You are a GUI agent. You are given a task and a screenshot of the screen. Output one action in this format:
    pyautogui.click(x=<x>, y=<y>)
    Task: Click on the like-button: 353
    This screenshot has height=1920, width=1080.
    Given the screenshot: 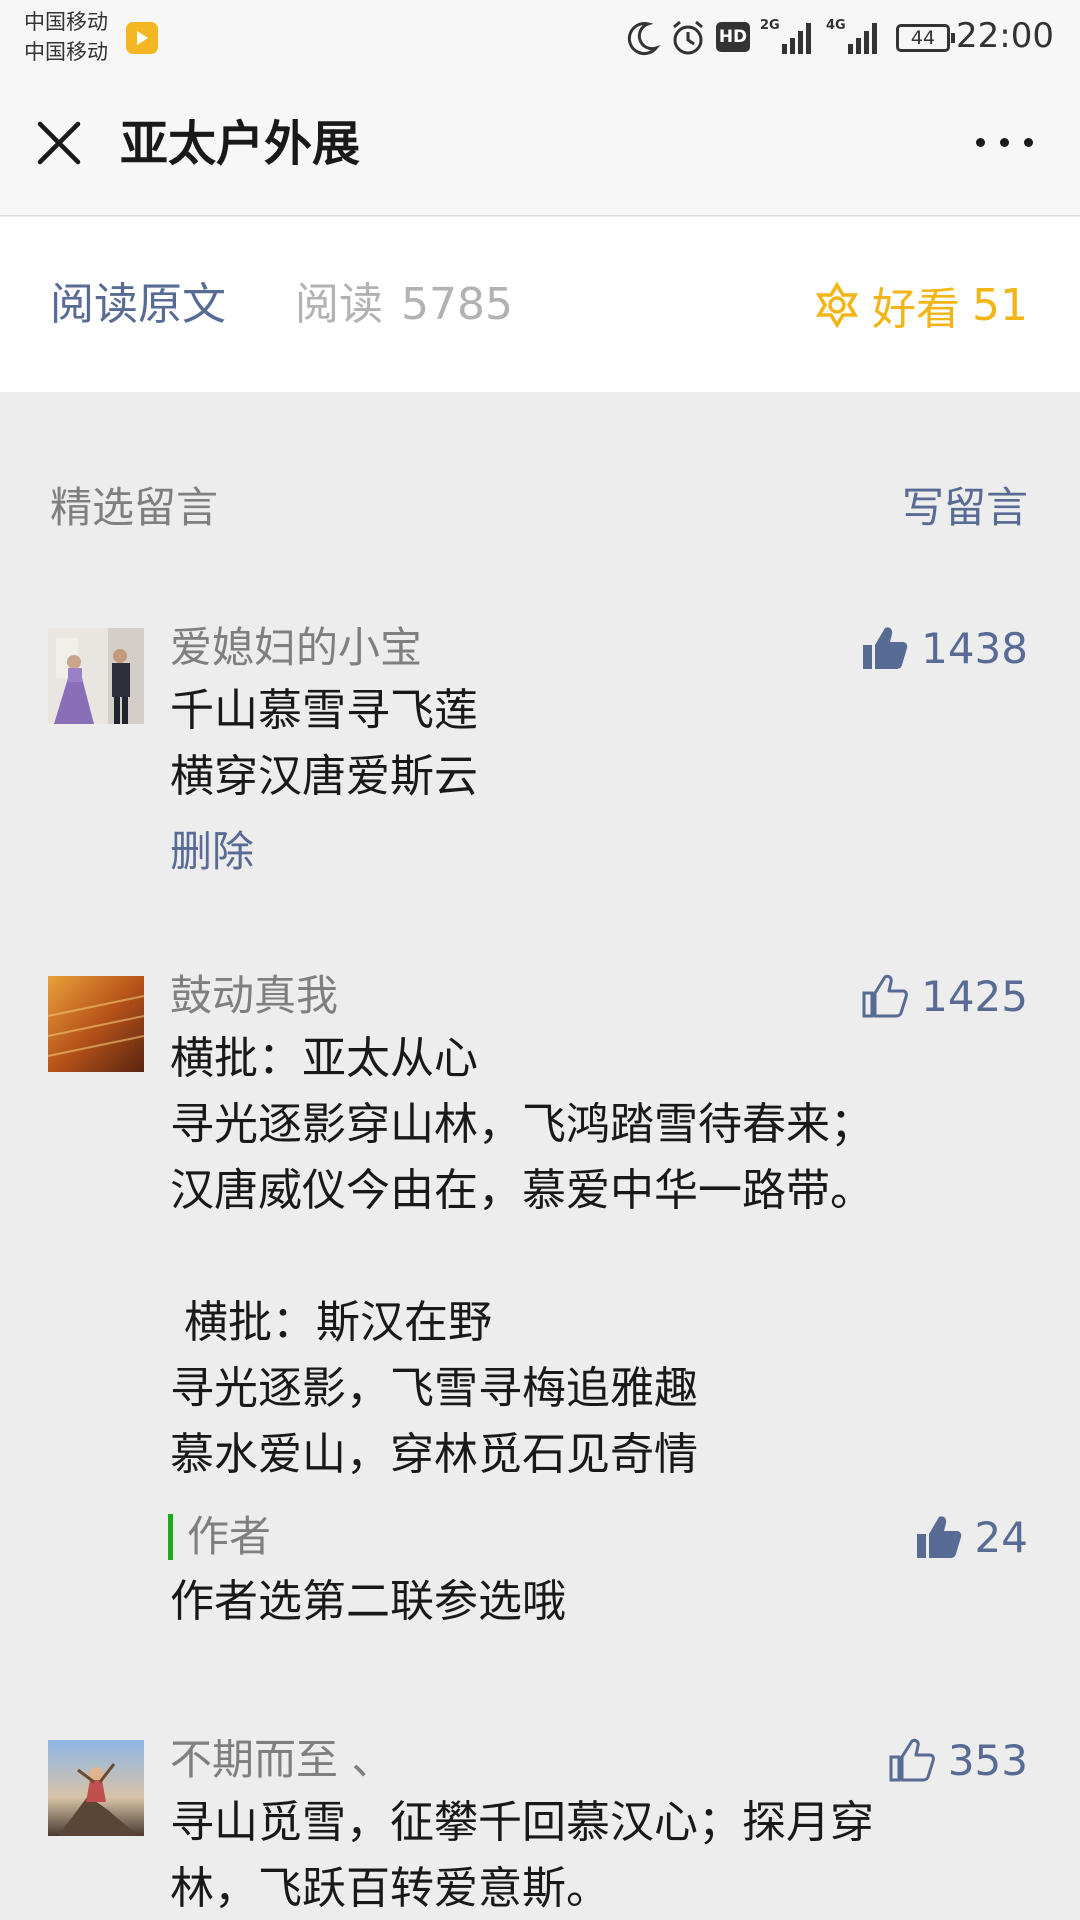 What is the action you would take?
    pyautogui.click(x=958, y=1760)
    